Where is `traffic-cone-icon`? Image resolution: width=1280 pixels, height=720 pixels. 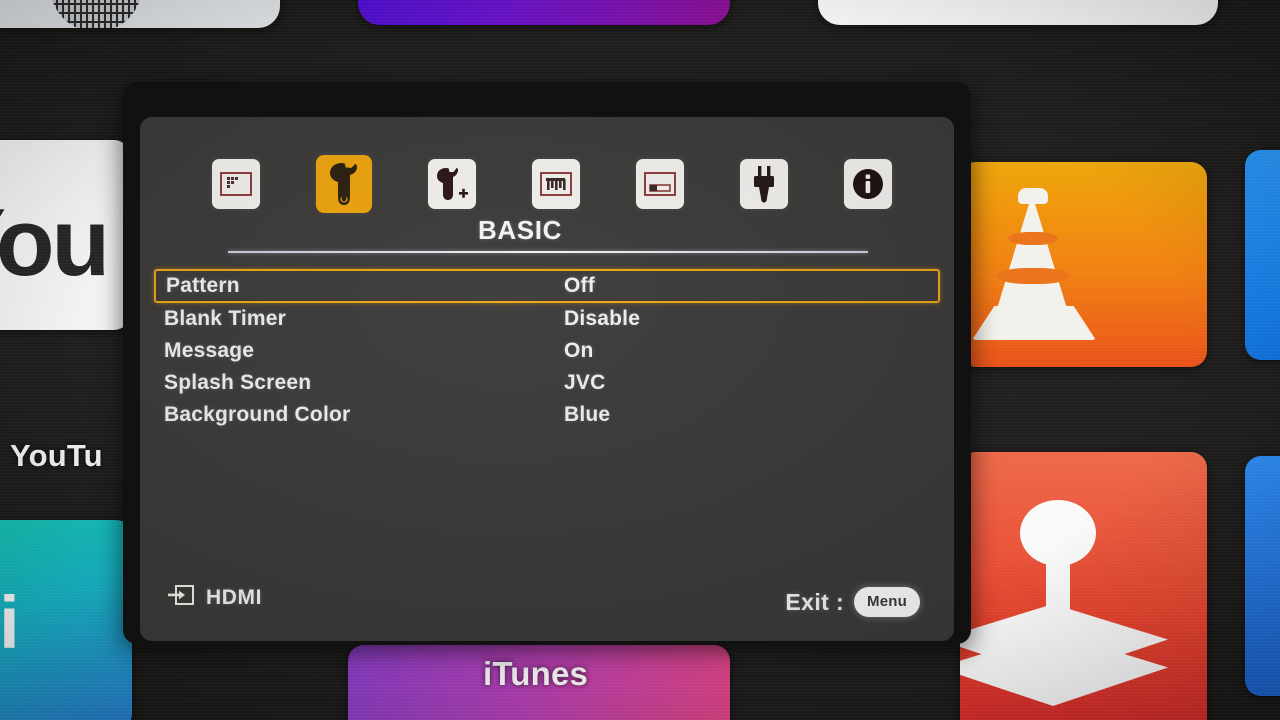
traffic-cone-icon is located at coordinates (1034, 264).